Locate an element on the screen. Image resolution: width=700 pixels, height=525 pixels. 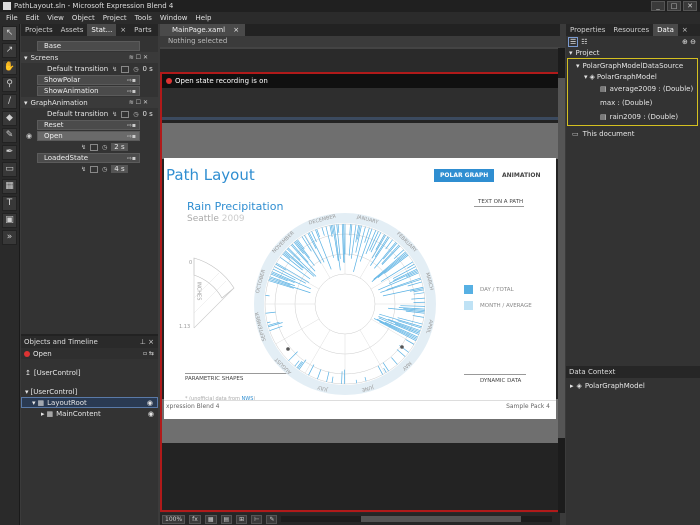
rectangle-tool-icon: ▭ is located at coordinates (9, 169).